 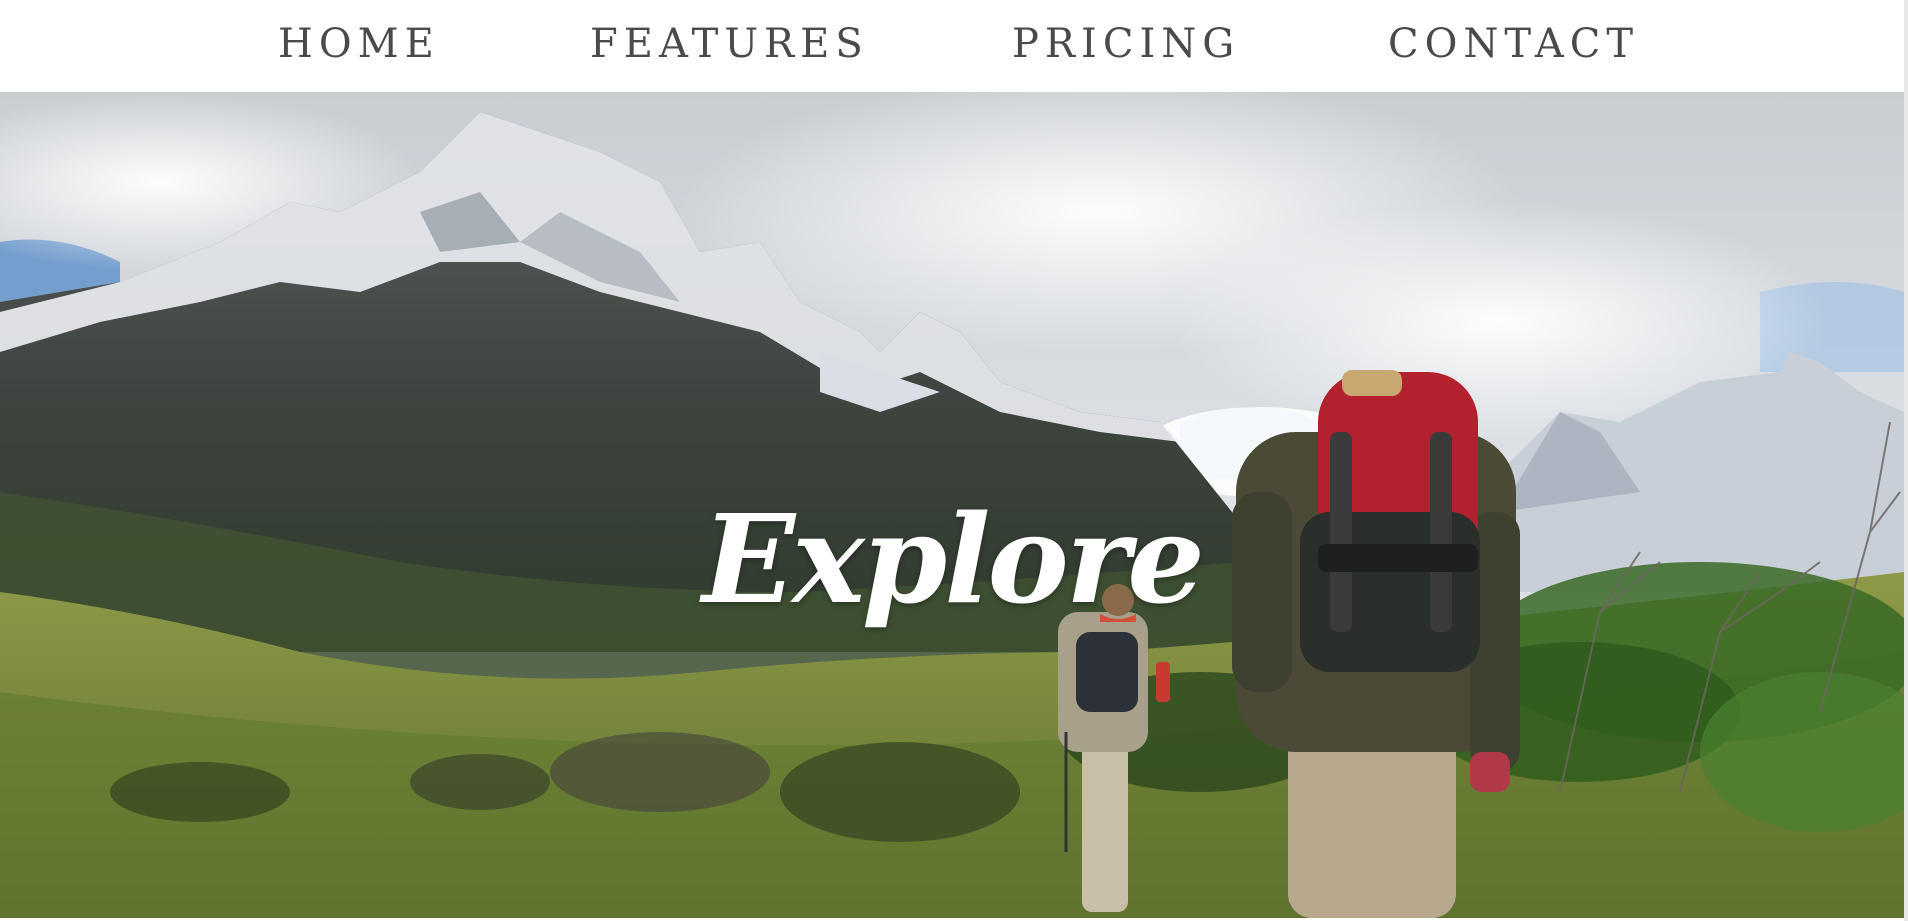 What do you see at coordinates (729, 44) in the screenshot?
I see `nav-features-link: FEATURES` at bounding box center [729, 44].